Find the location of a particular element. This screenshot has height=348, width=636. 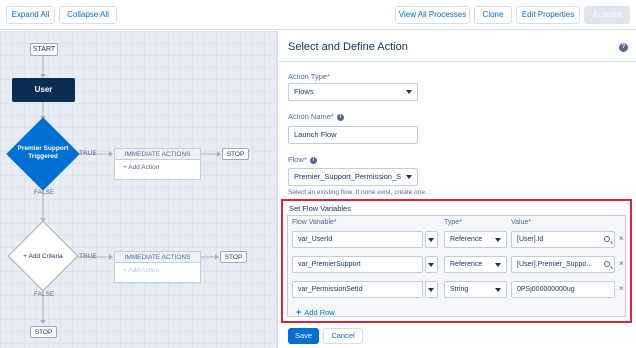

stop-node-3: STOP is located at coordinates (43, 332).